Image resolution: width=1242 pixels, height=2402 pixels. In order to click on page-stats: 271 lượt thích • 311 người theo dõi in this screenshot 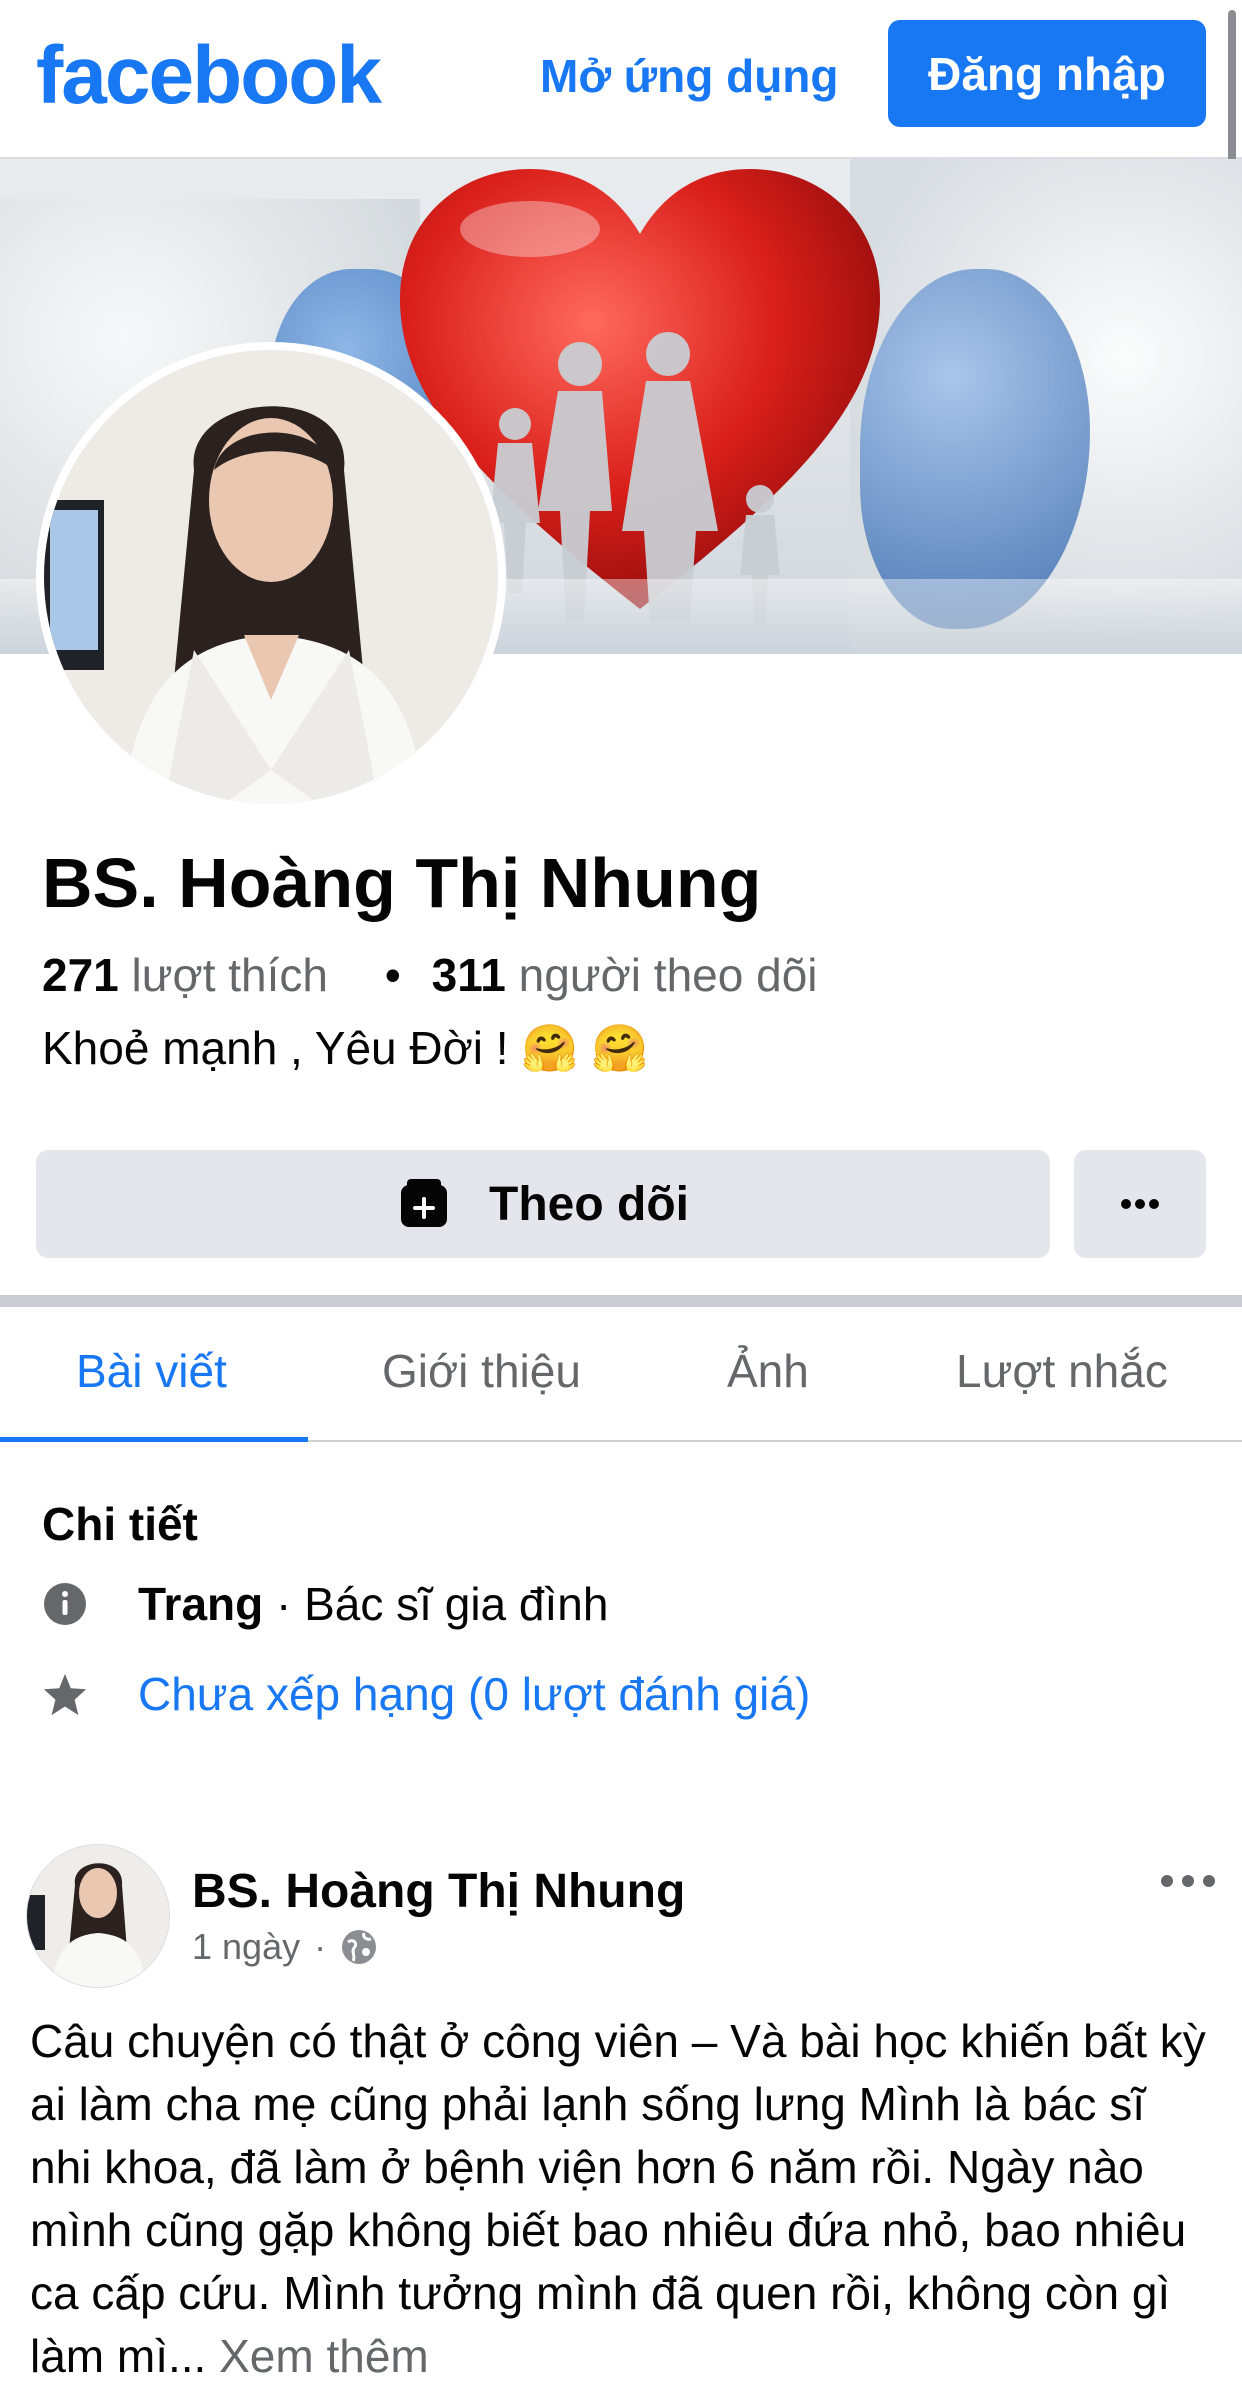, I will do `click(430, 975)`.